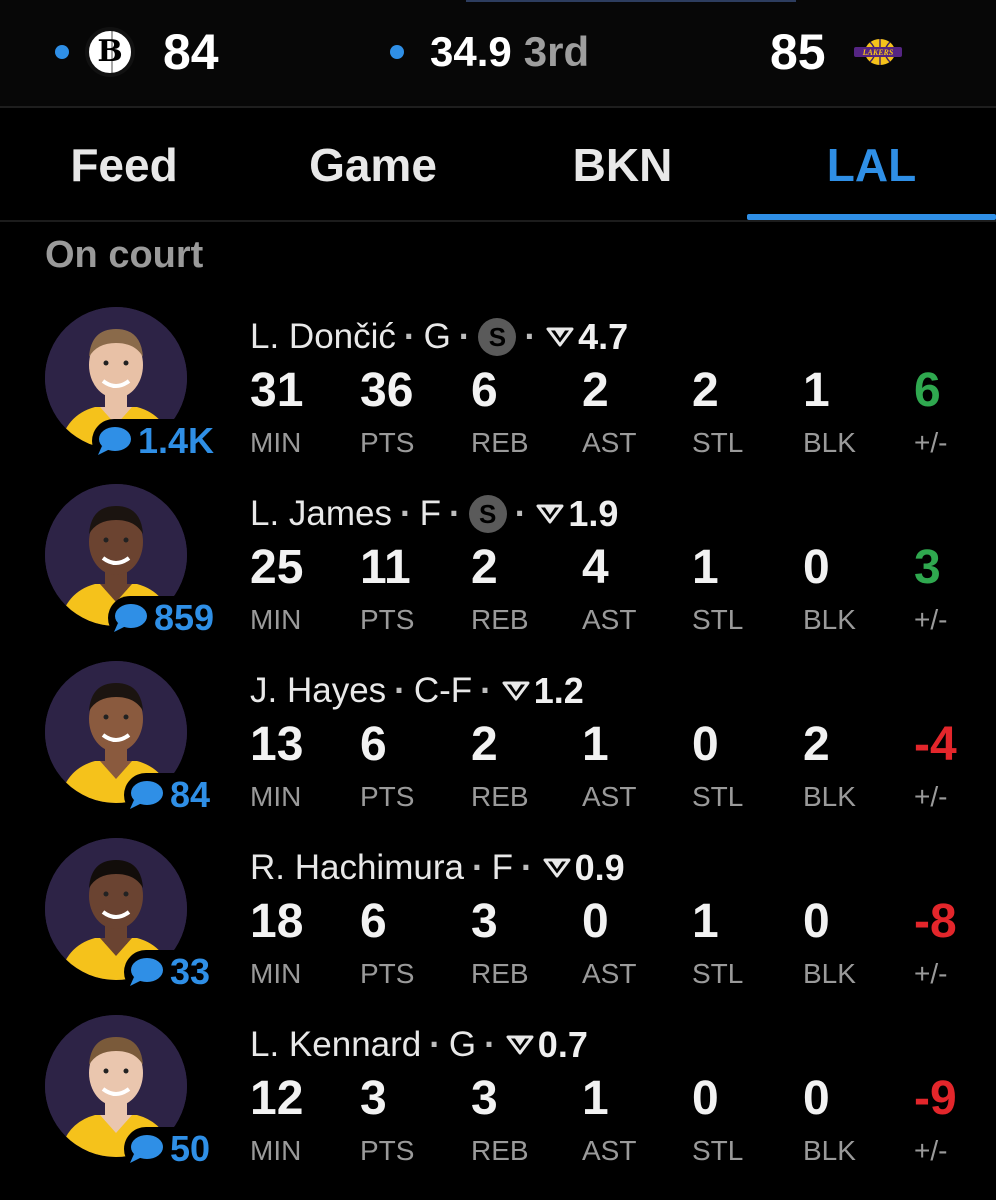 This screenshot has height=1200, width=996. I want to click on tab-game: Game, so click(373, 165).